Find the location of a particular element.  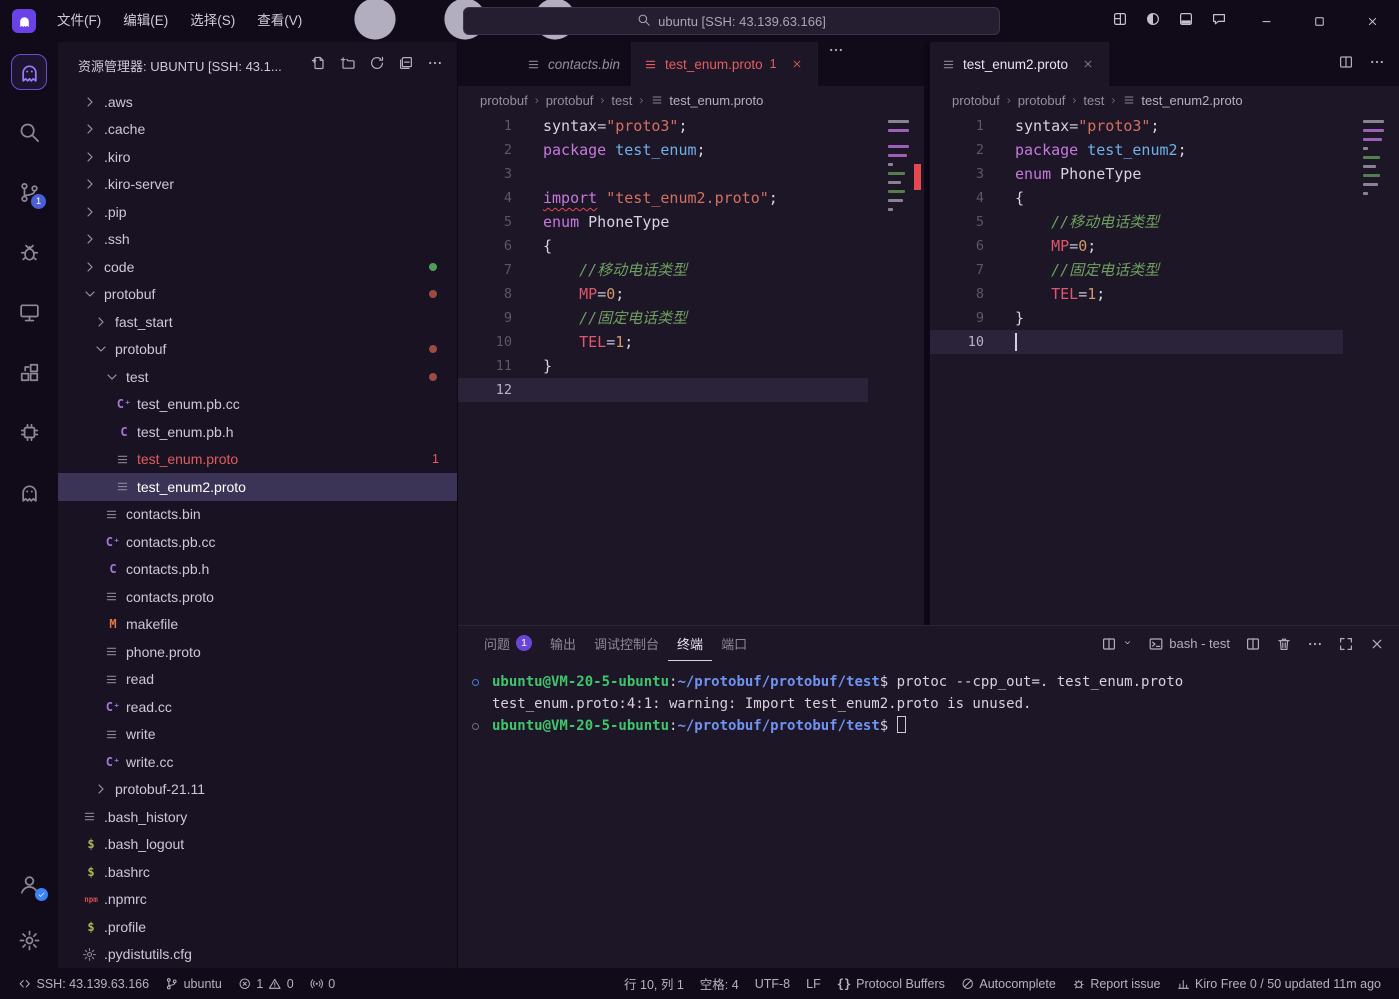

menu-item-0: 文件(F) is located at coordinates (79, 21).